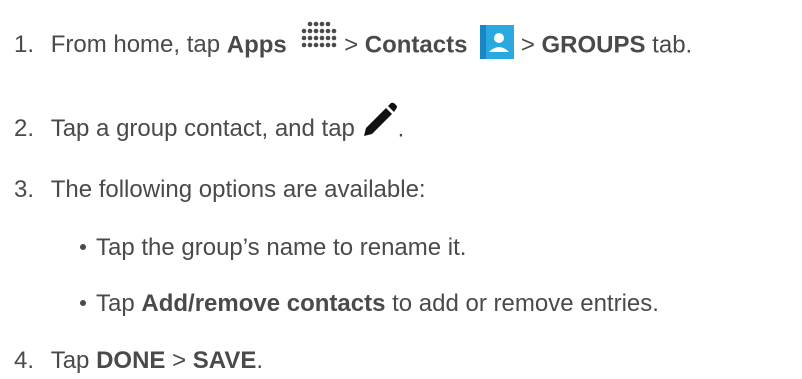  Describe the element at coordinates (131, 360) in the screenshot. I see `done-label: DONE` at that location.